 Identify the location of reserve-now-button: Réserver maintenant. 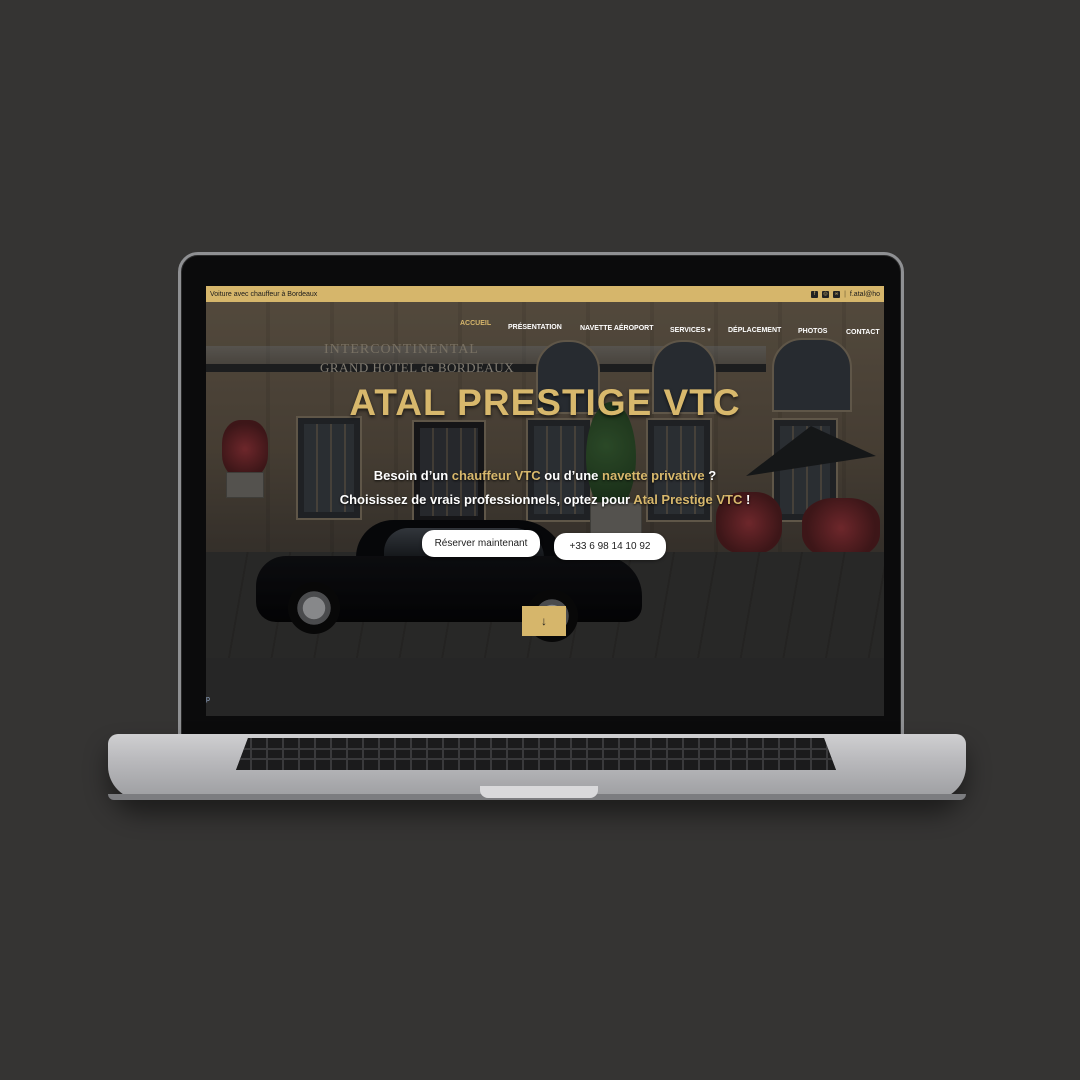
(481, 543).